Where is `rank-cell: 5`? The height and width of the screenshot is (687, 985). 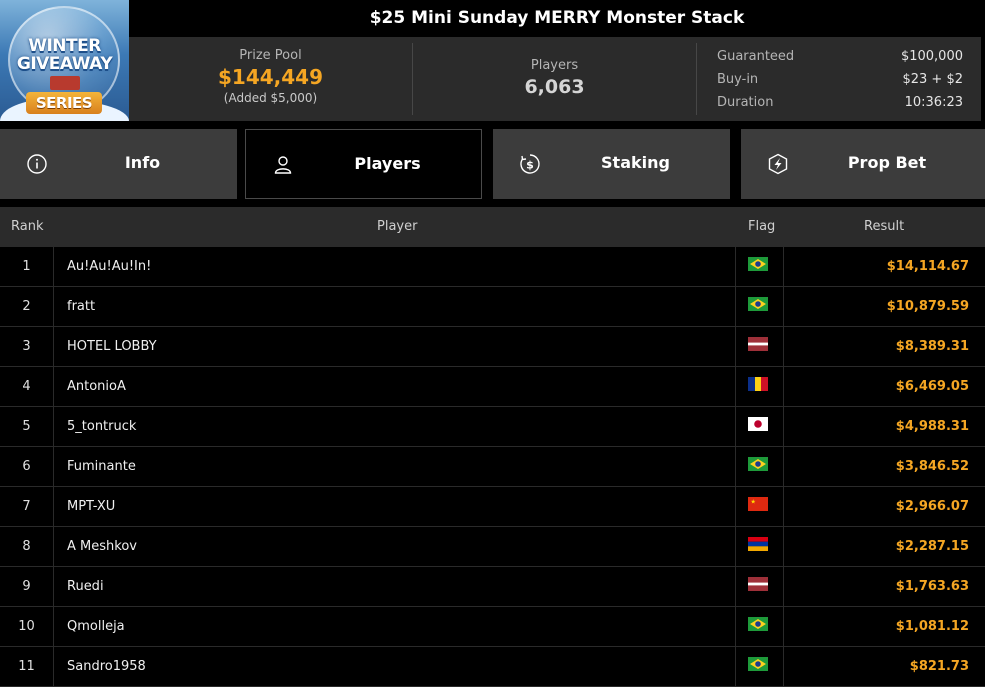 rank-cell: 5 is located at coordinates (27, 426).